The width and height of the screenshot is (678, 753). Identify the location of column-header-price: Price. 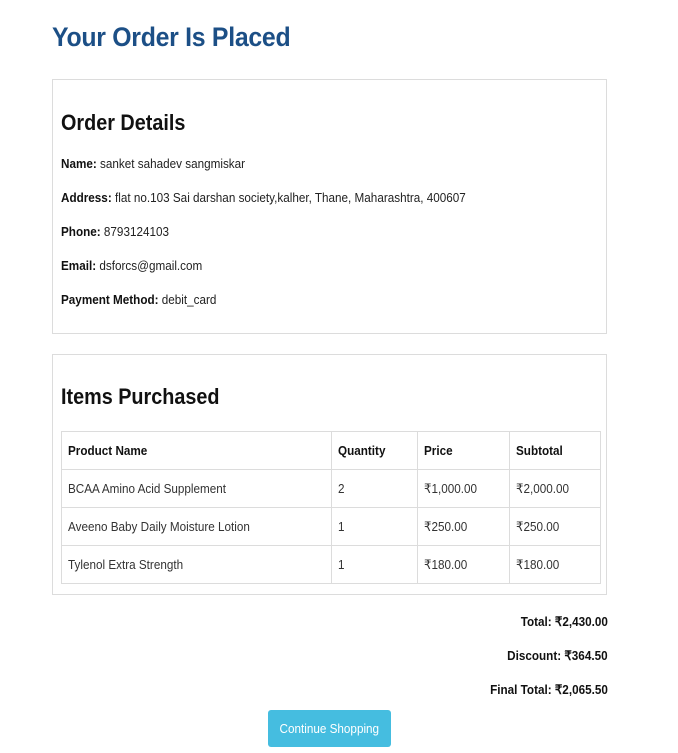
(463, 450).